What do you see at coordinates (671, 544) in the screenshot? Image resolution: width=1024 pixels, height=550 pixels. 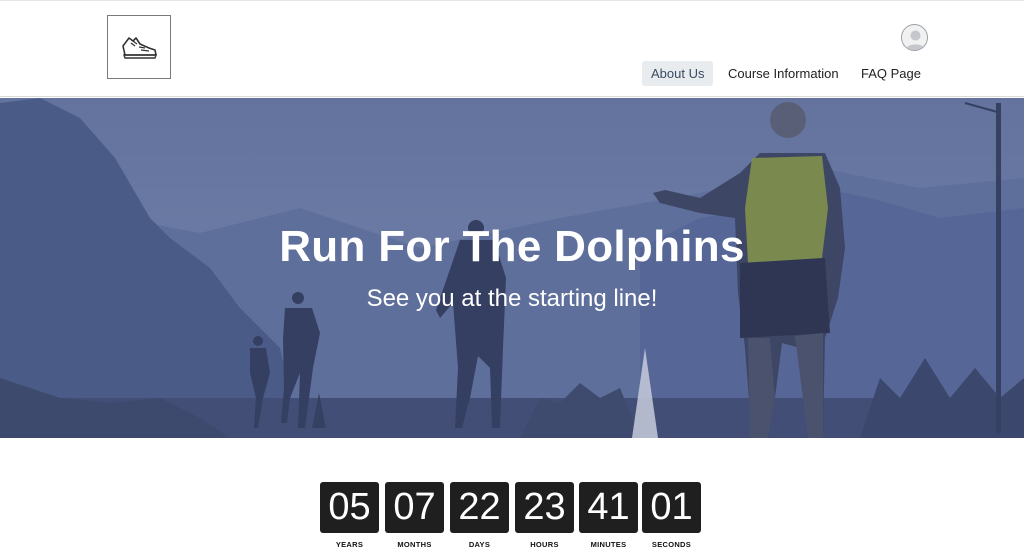 I see `countdown-label: SECONDS` at bounding box center [671, 544].